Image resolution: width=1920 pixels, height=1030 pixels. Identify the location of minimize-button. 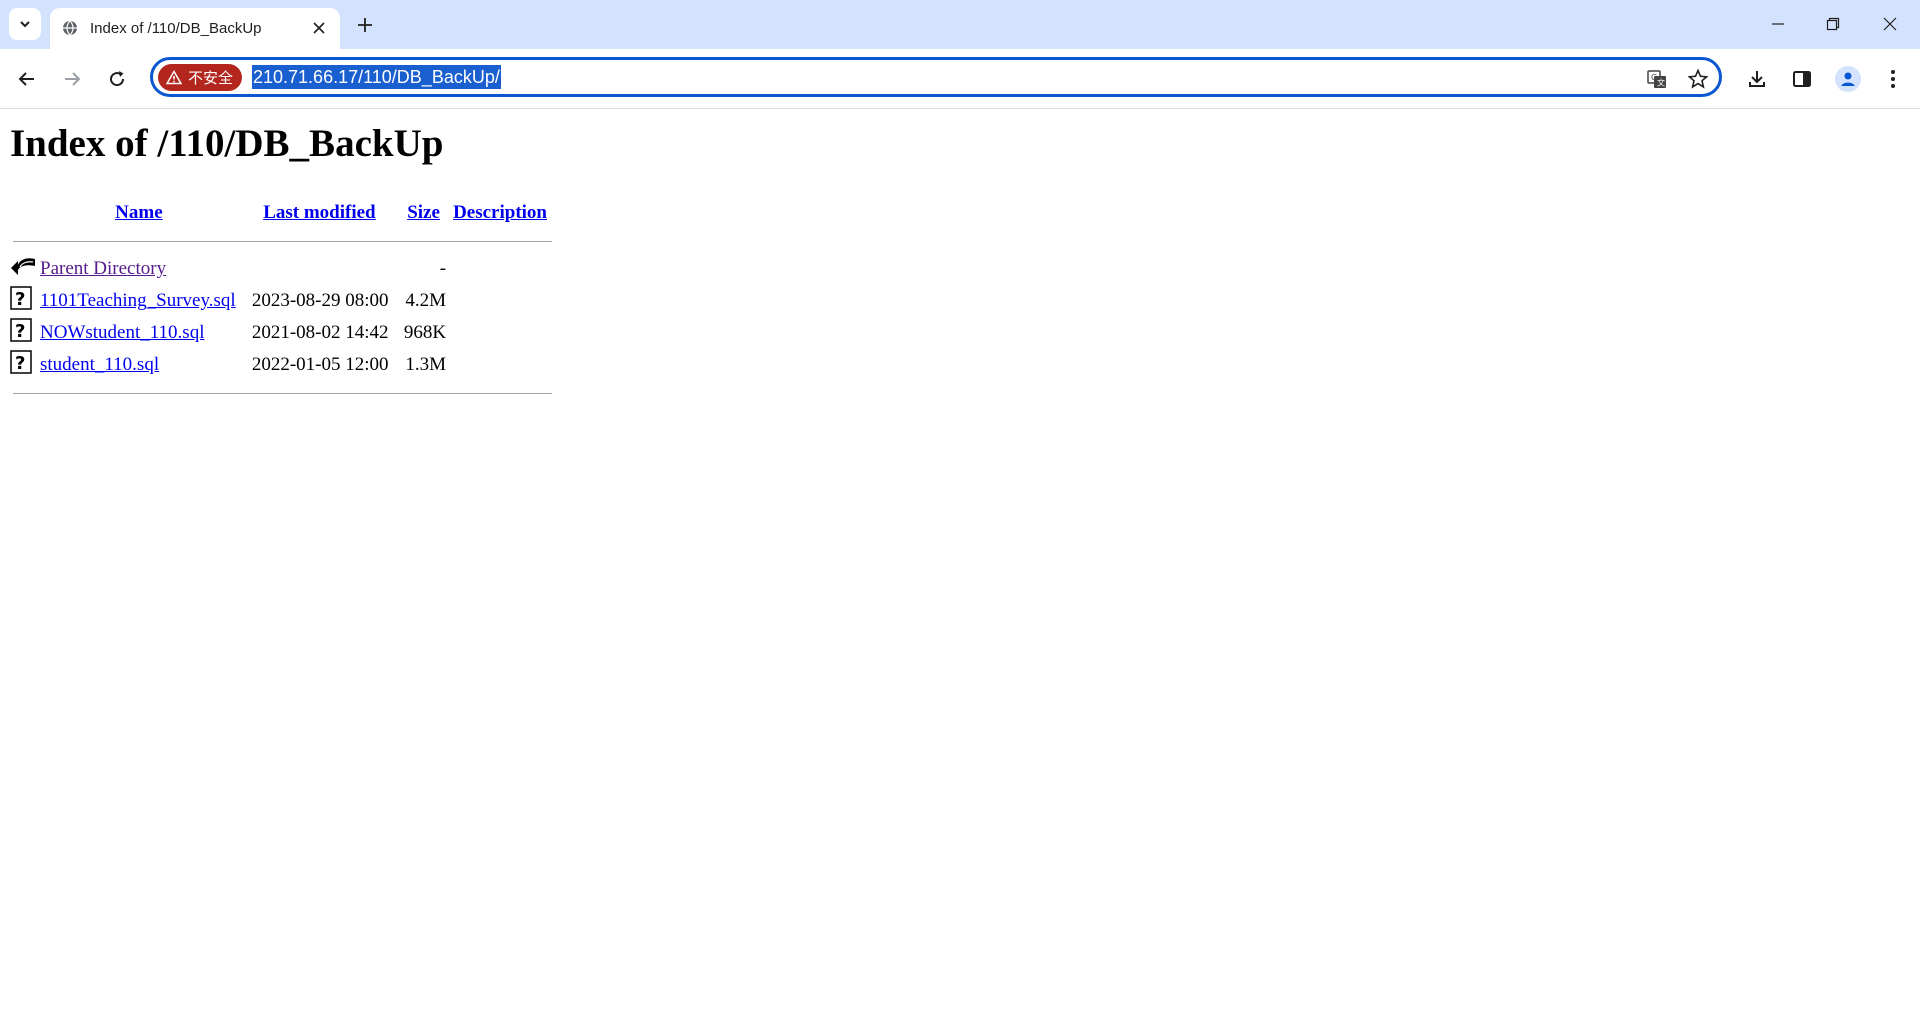
(1778, 24).